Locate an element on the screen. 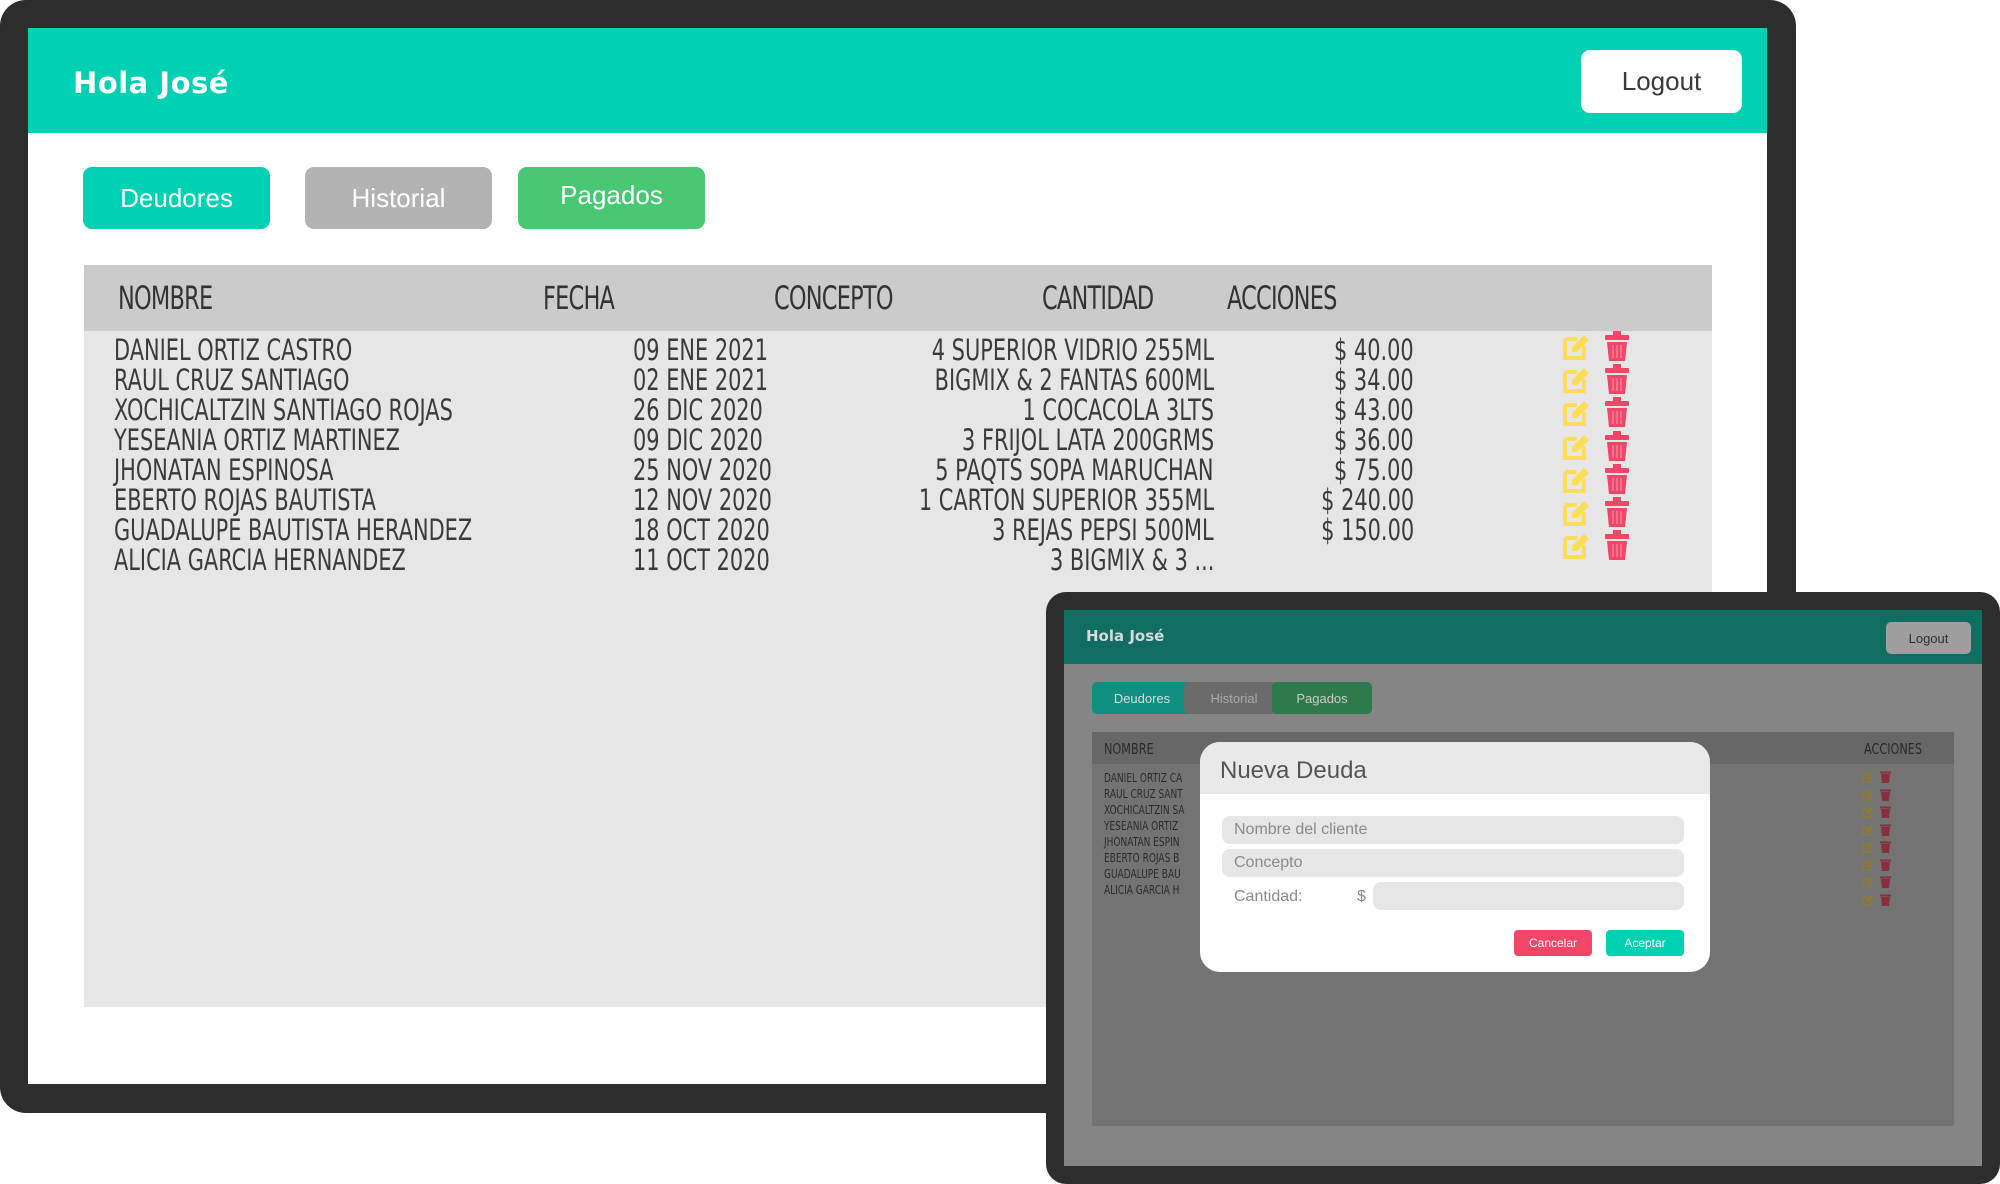  nueva-deuda-modal: Nueva Deuda Cantidad: $ Cancelar Aceptar is located at coordinates (1455, 857).